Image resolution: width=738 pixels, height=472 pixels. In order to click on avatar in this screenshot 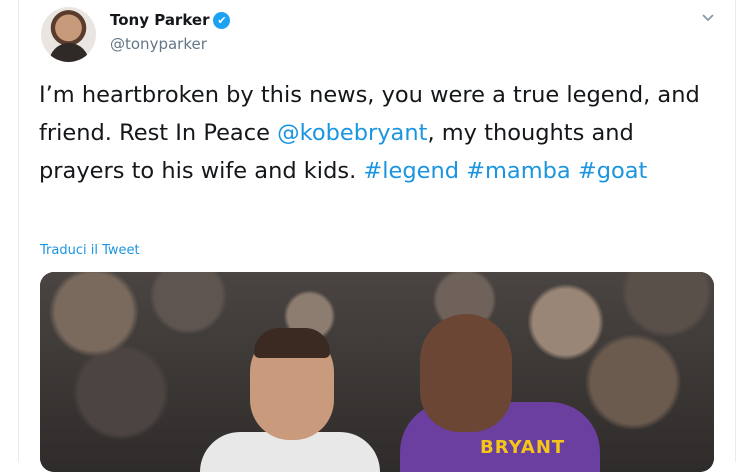, I will do `click(68, 34)`.